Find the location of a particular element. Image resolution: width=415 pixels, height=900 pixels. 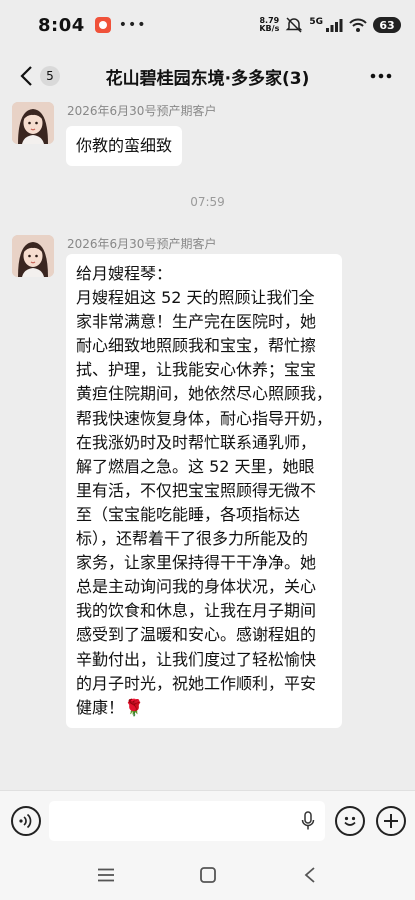

more-notifications-icon: ••• is located at coordinates (132, 25).